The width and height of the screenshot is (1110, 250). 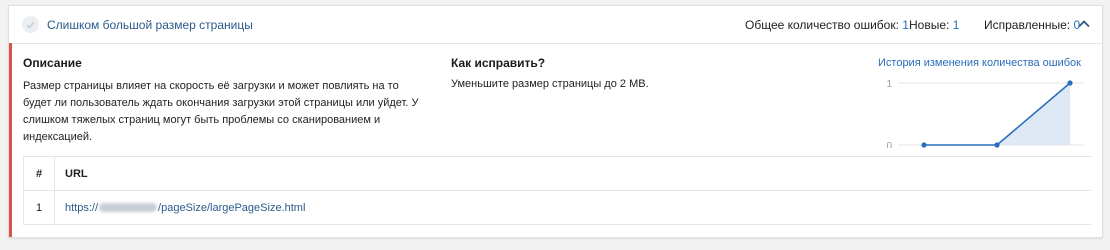 I want to click on url-prefix: https://, so click(x=82, y=207).